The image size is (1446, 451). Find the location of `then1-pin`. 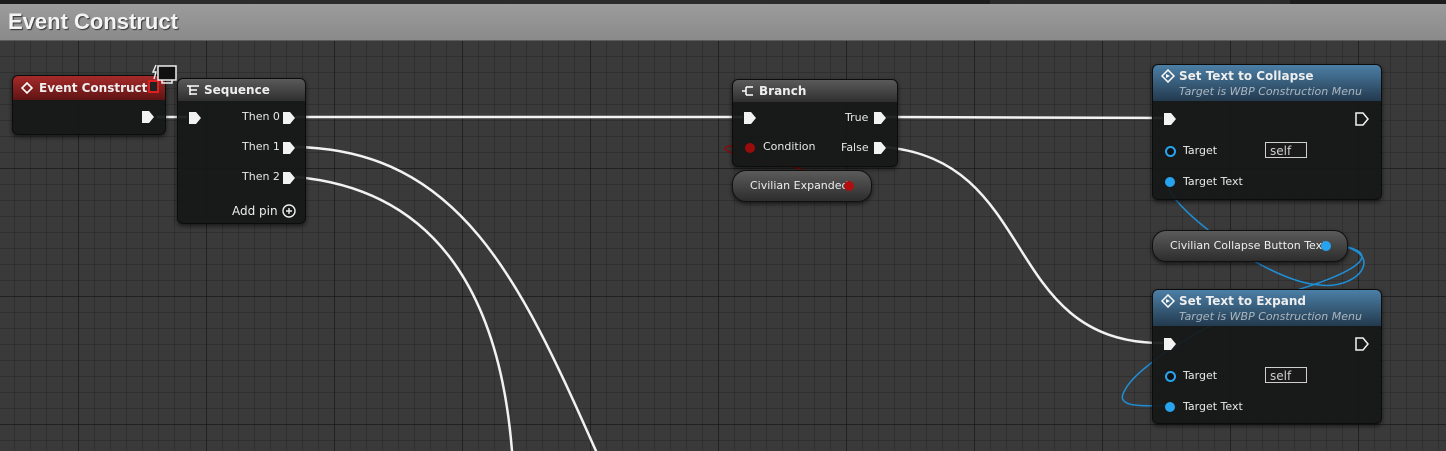

then1-pin is located at coordinates (289, 148).